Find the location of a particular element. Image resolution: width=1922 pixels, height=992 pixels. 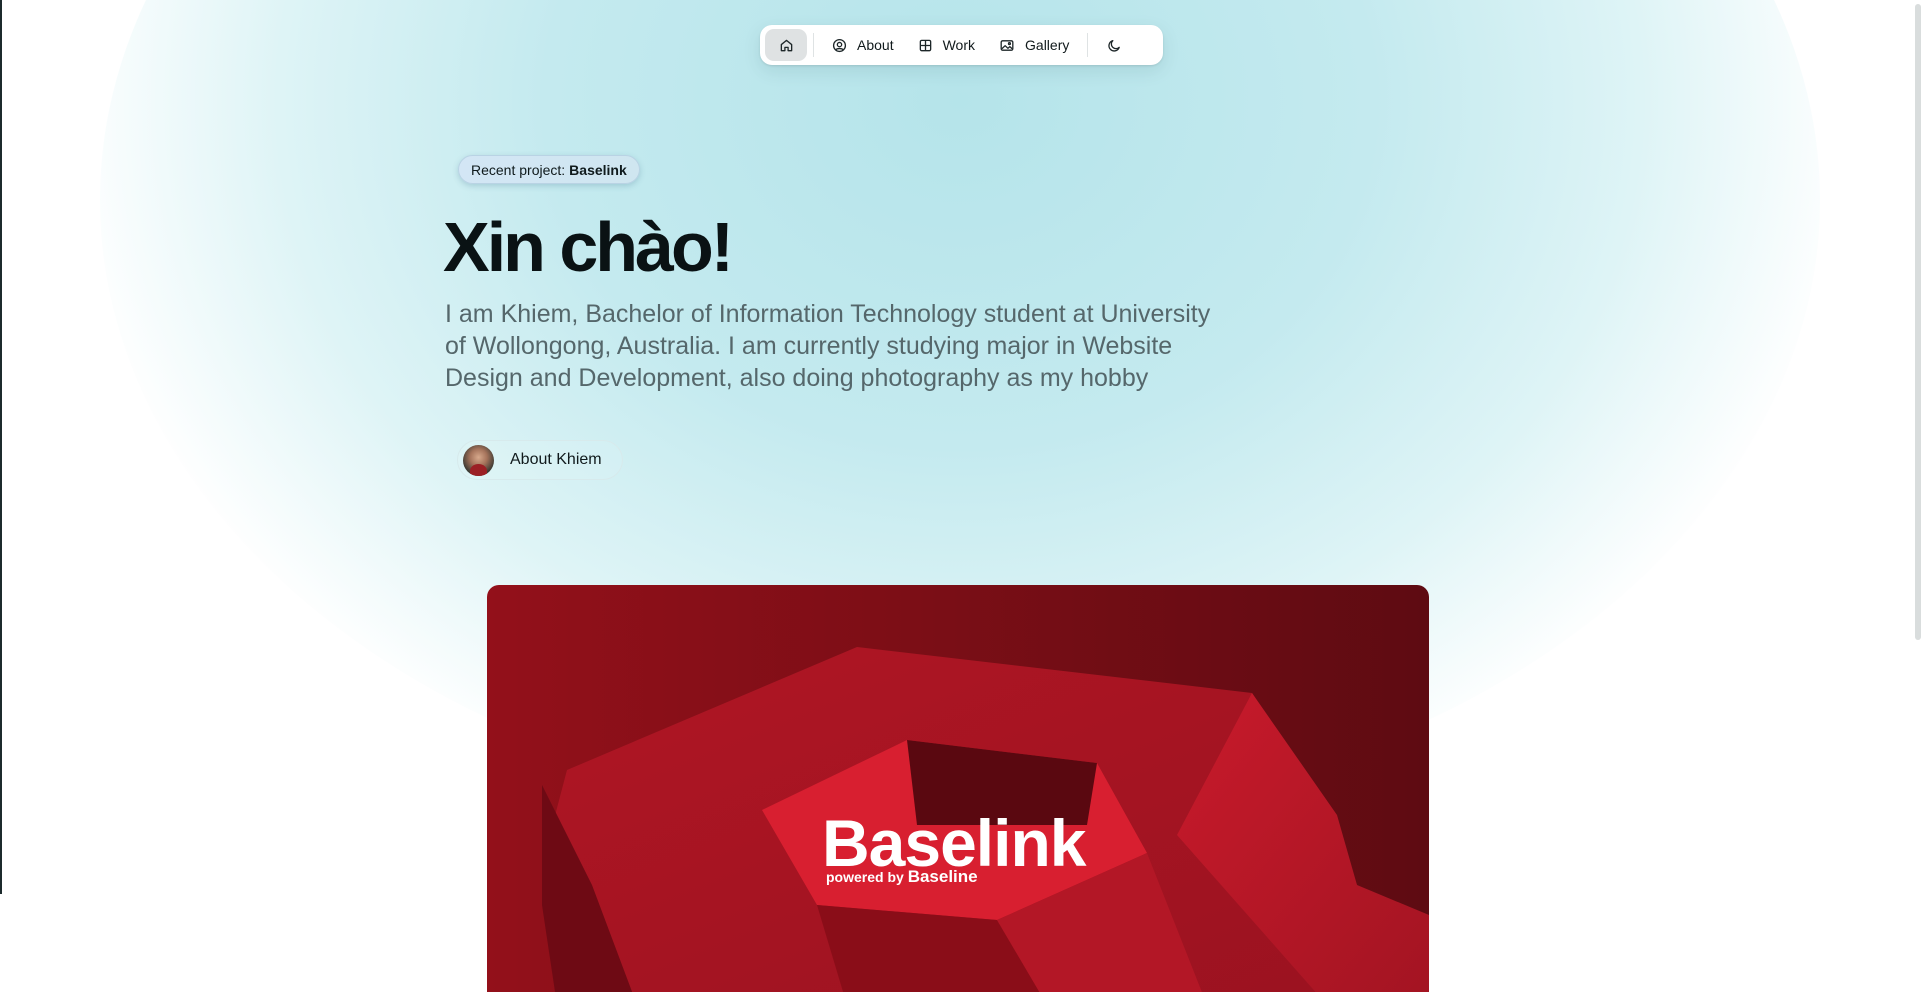

recent-project-badge: Recent project: Baselink is located at coordinates (549, 169).